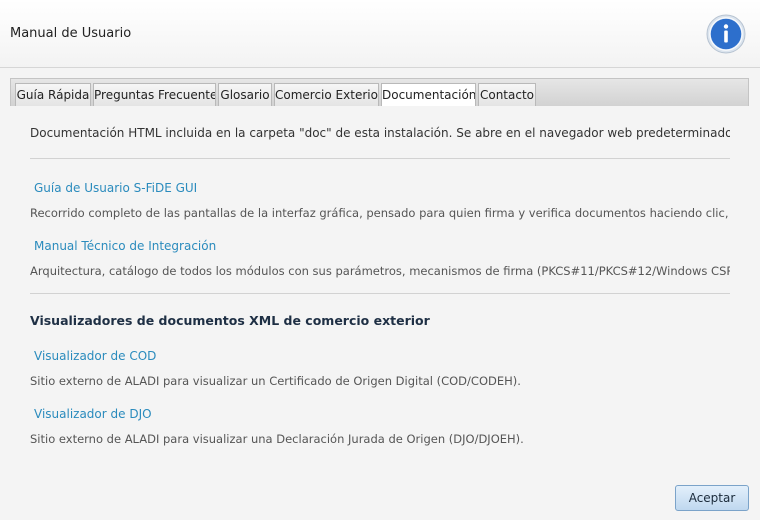 The height and width of the screenshot is (520, 760). I want to click on tab-guia-rapida: Guía Rápida, so click(53, 95).